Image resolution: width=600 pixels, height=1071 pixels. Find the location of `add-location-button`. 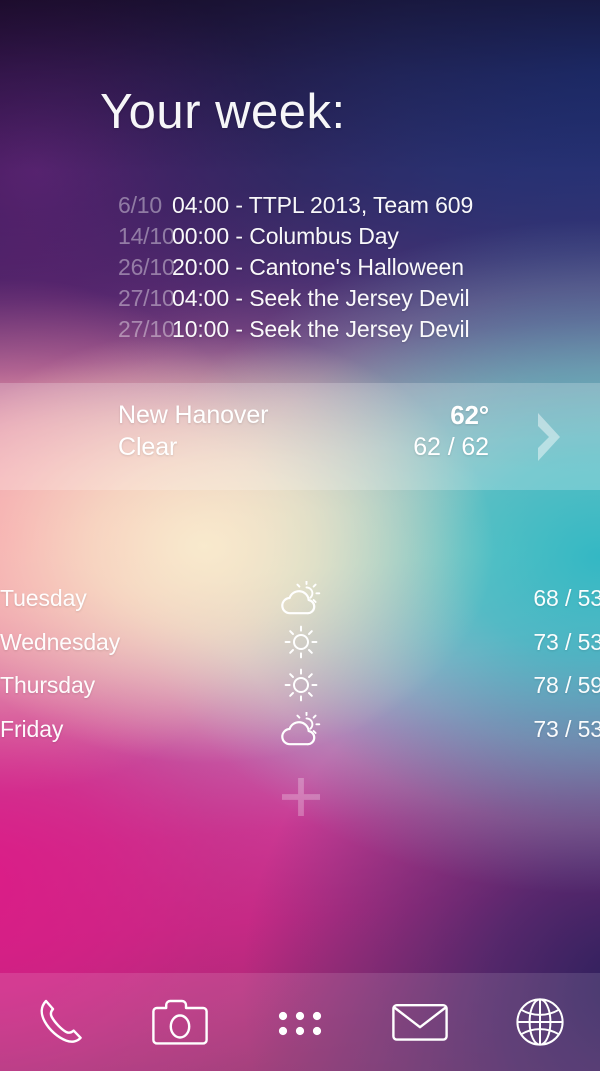

add-location-button is located at coordinates (301, 797).